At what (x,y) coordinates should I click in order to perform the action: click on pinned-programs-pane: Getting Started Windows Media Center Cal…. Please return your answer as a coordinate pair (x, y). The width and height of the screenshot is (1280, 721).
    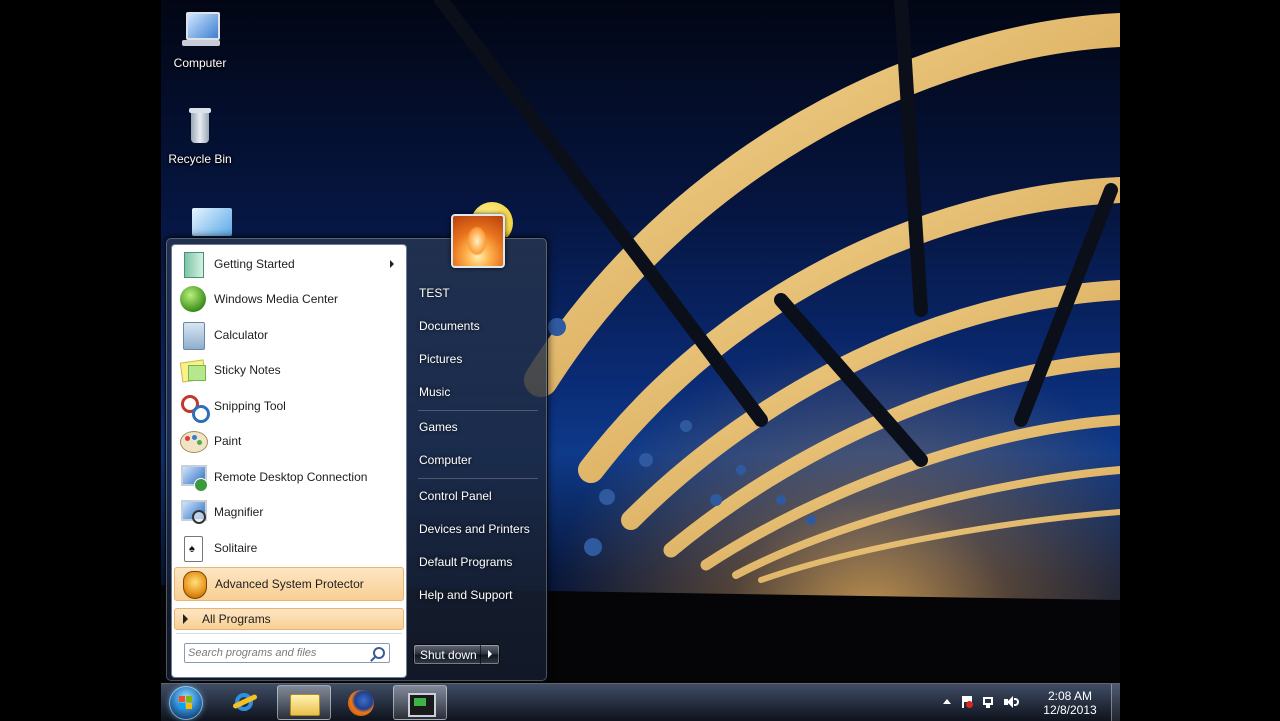
    Looking at the image, I should click on (289, 461).